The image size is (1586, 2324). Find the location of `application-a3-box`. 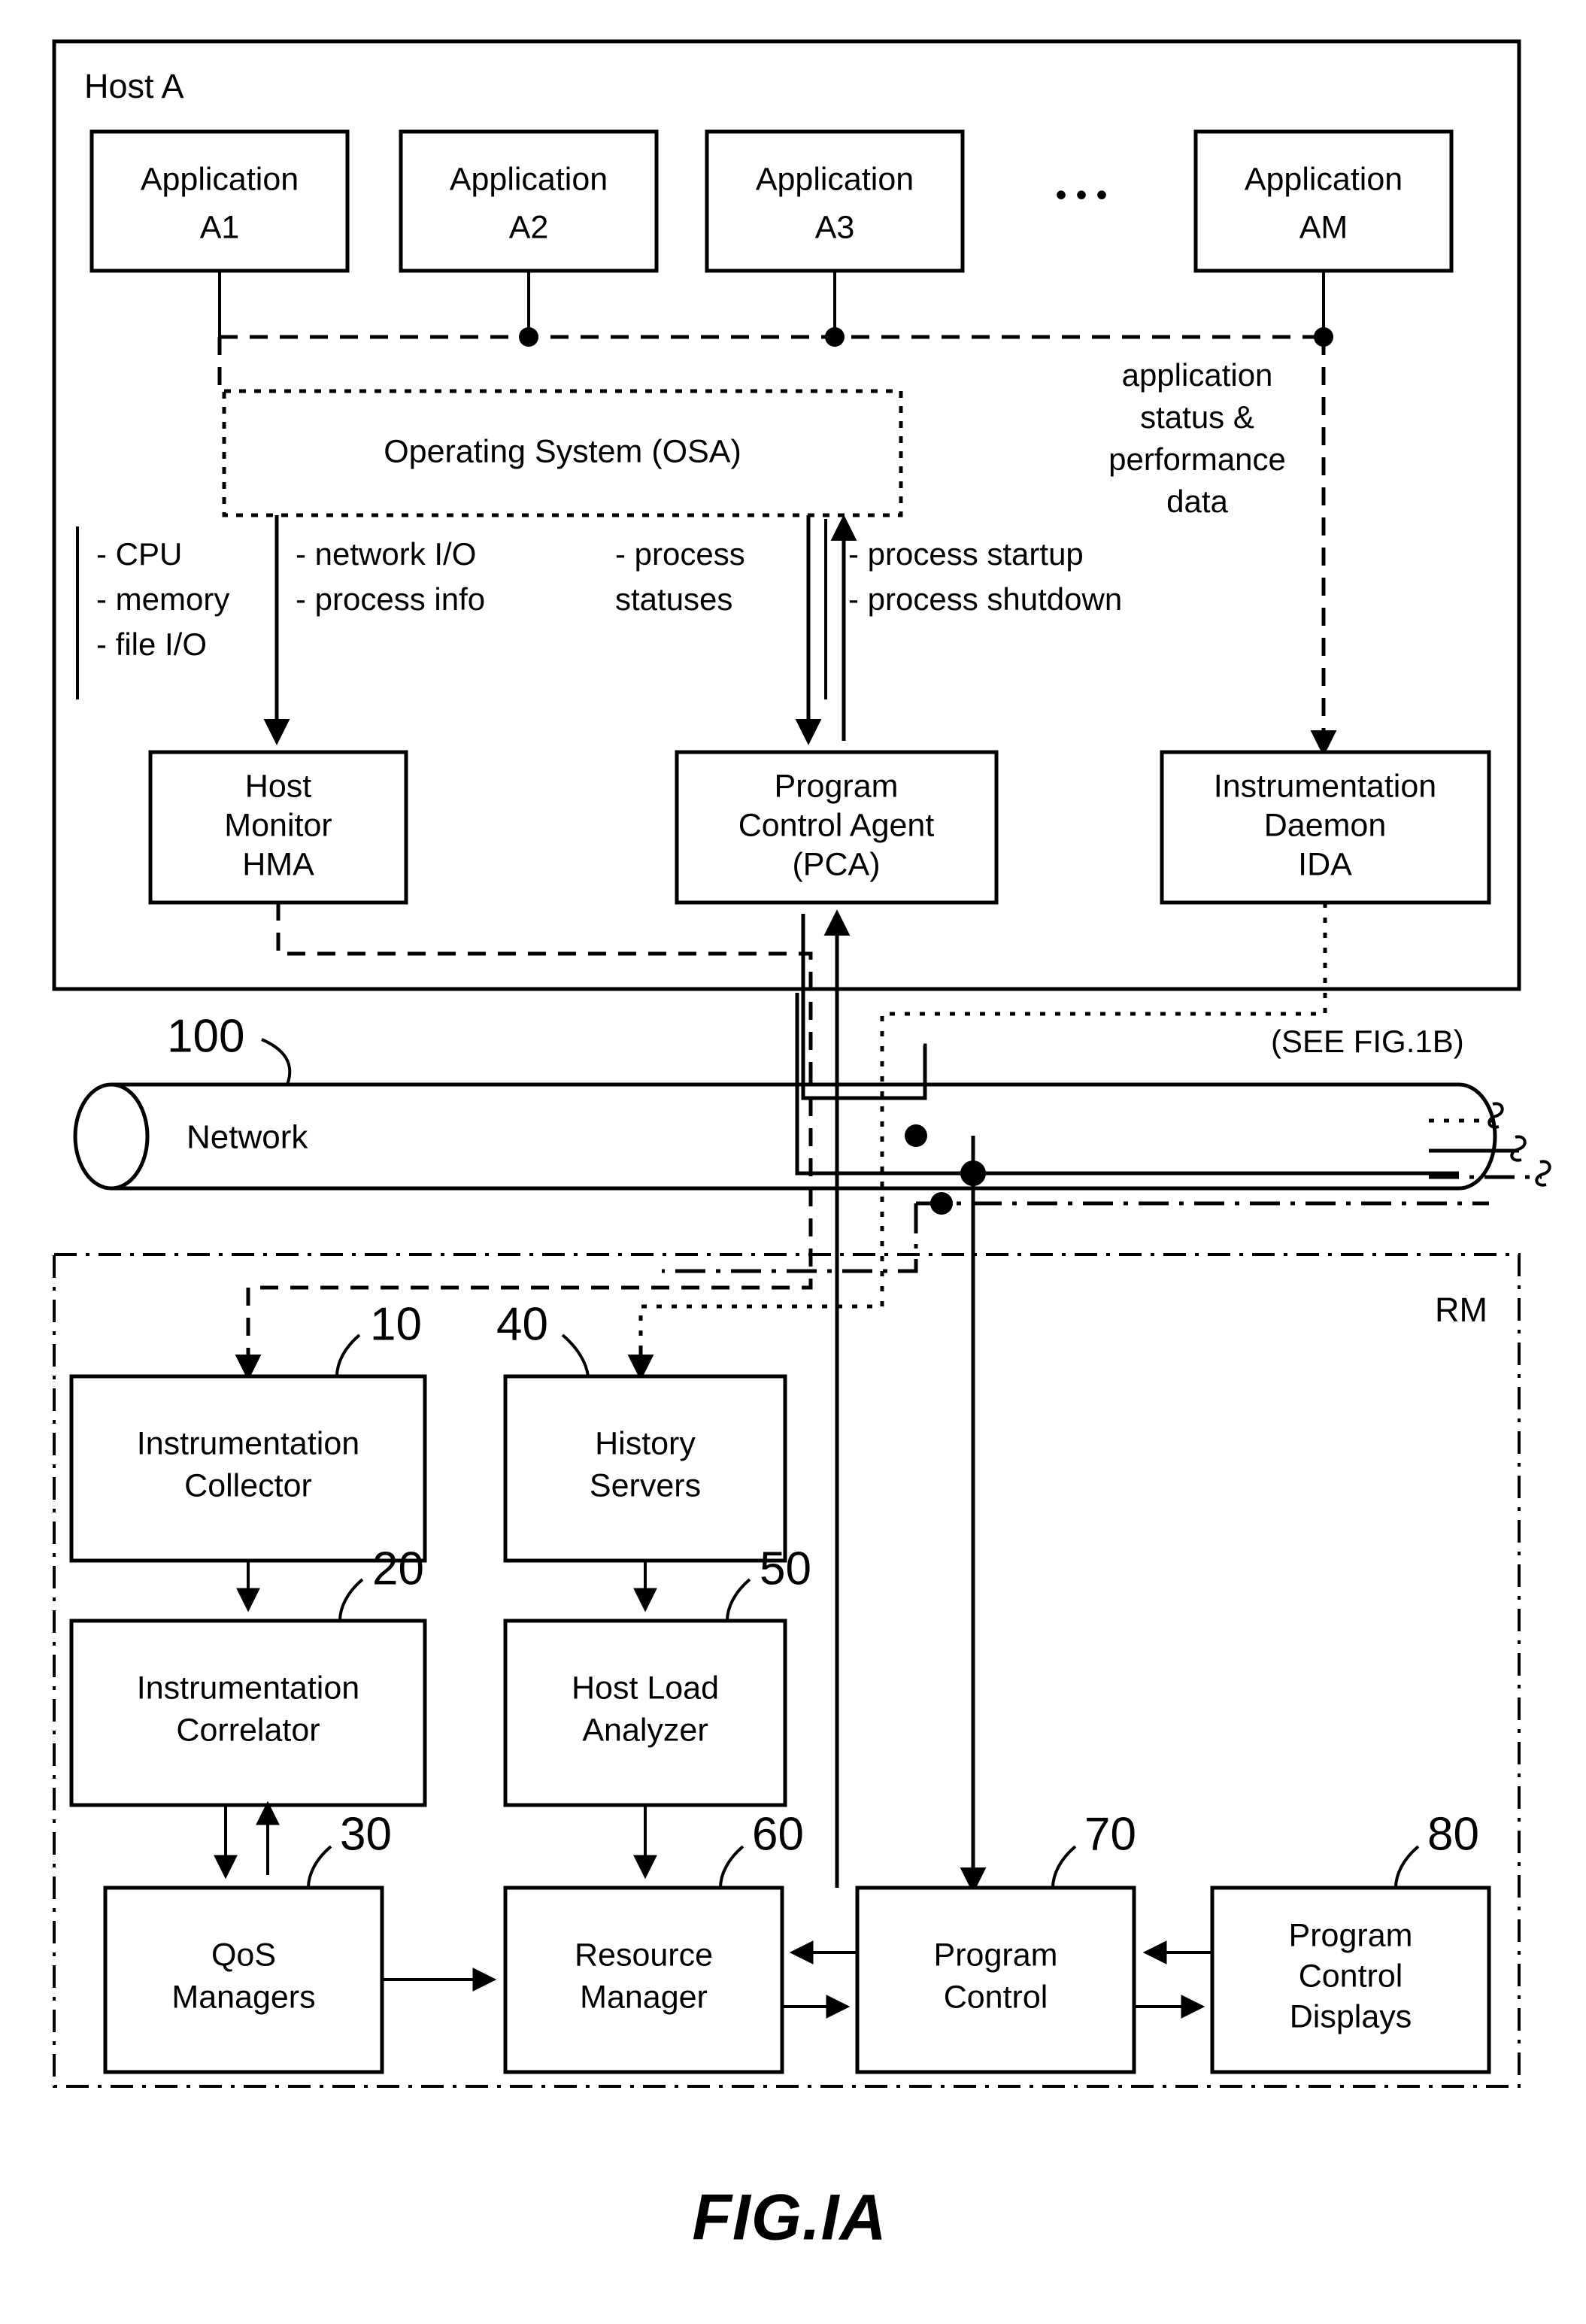

application-a3-box is located at coordinates (835, 201).